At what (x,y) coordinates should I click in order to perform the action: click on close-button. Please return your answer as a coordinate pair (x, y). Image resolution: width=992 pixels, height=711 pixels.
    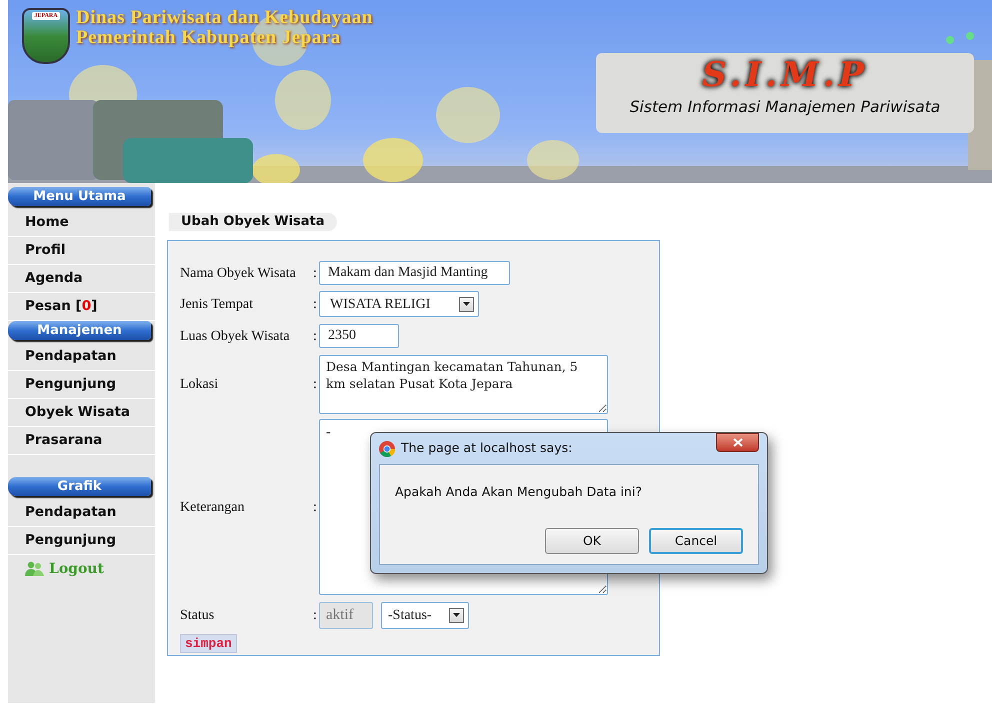
    Looking at the image, I should click on (737, 442).